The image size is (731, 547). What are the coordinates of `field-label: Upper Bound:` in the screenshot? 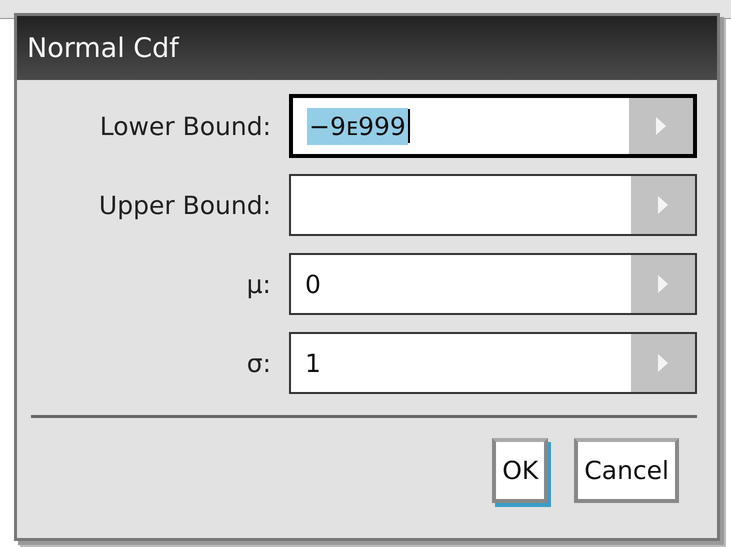 It's located at (185, 205).